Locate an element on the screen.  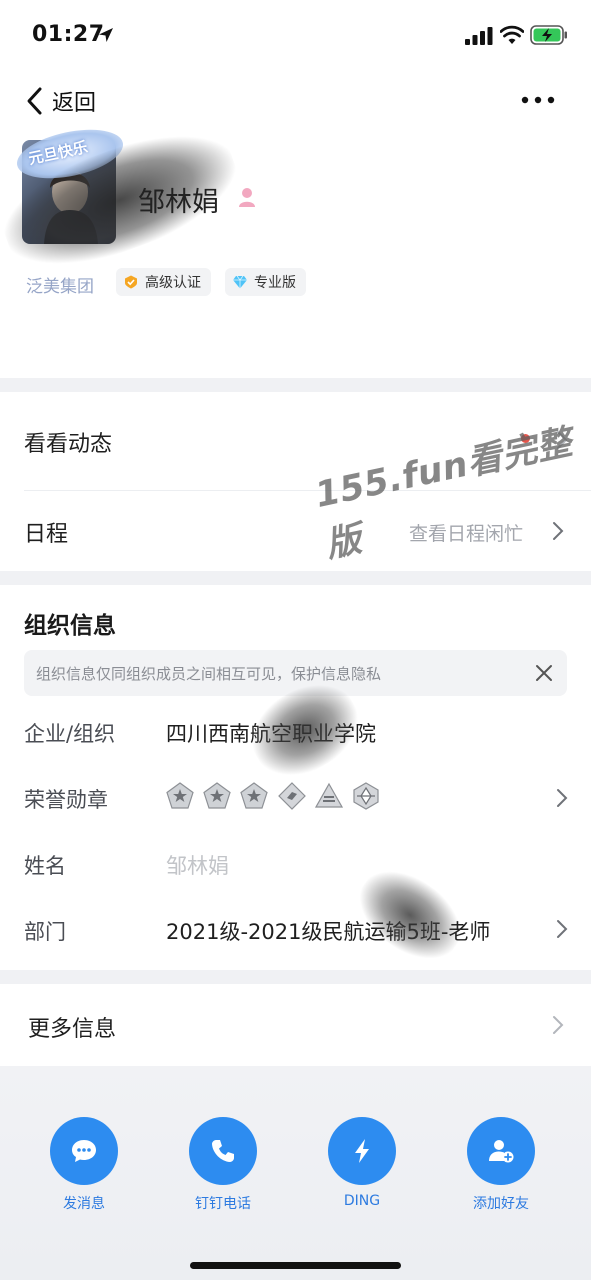
home-indicator is located at coordinates (295, 1265).